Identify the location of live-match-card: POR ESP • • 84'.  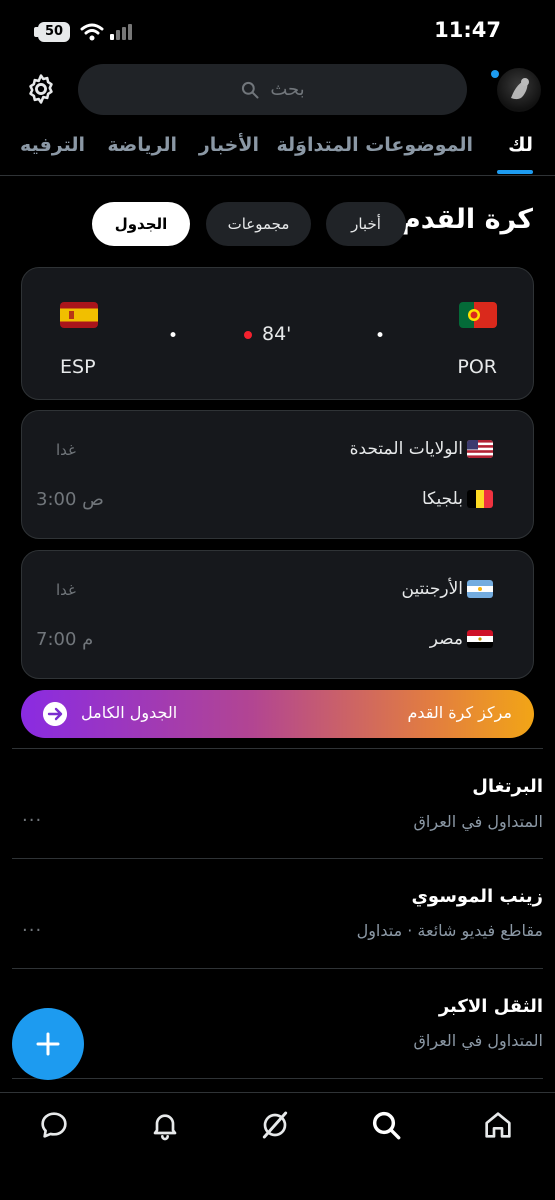
(277, 333).